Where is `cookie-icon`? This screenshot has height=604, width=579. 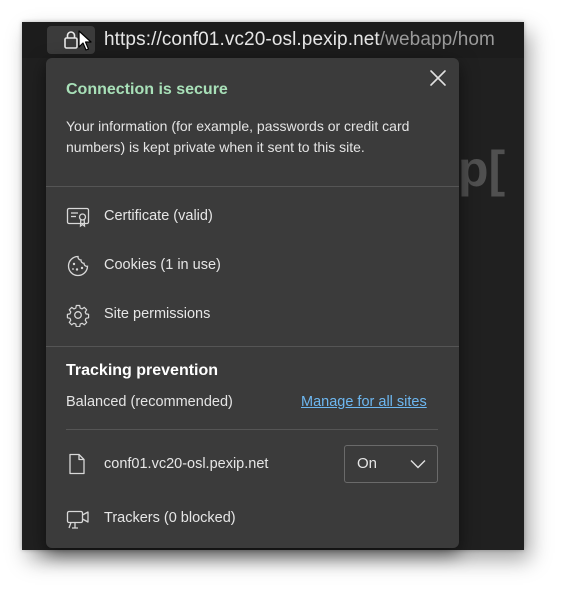 cookie-icon is located at coordinates (78, 266).